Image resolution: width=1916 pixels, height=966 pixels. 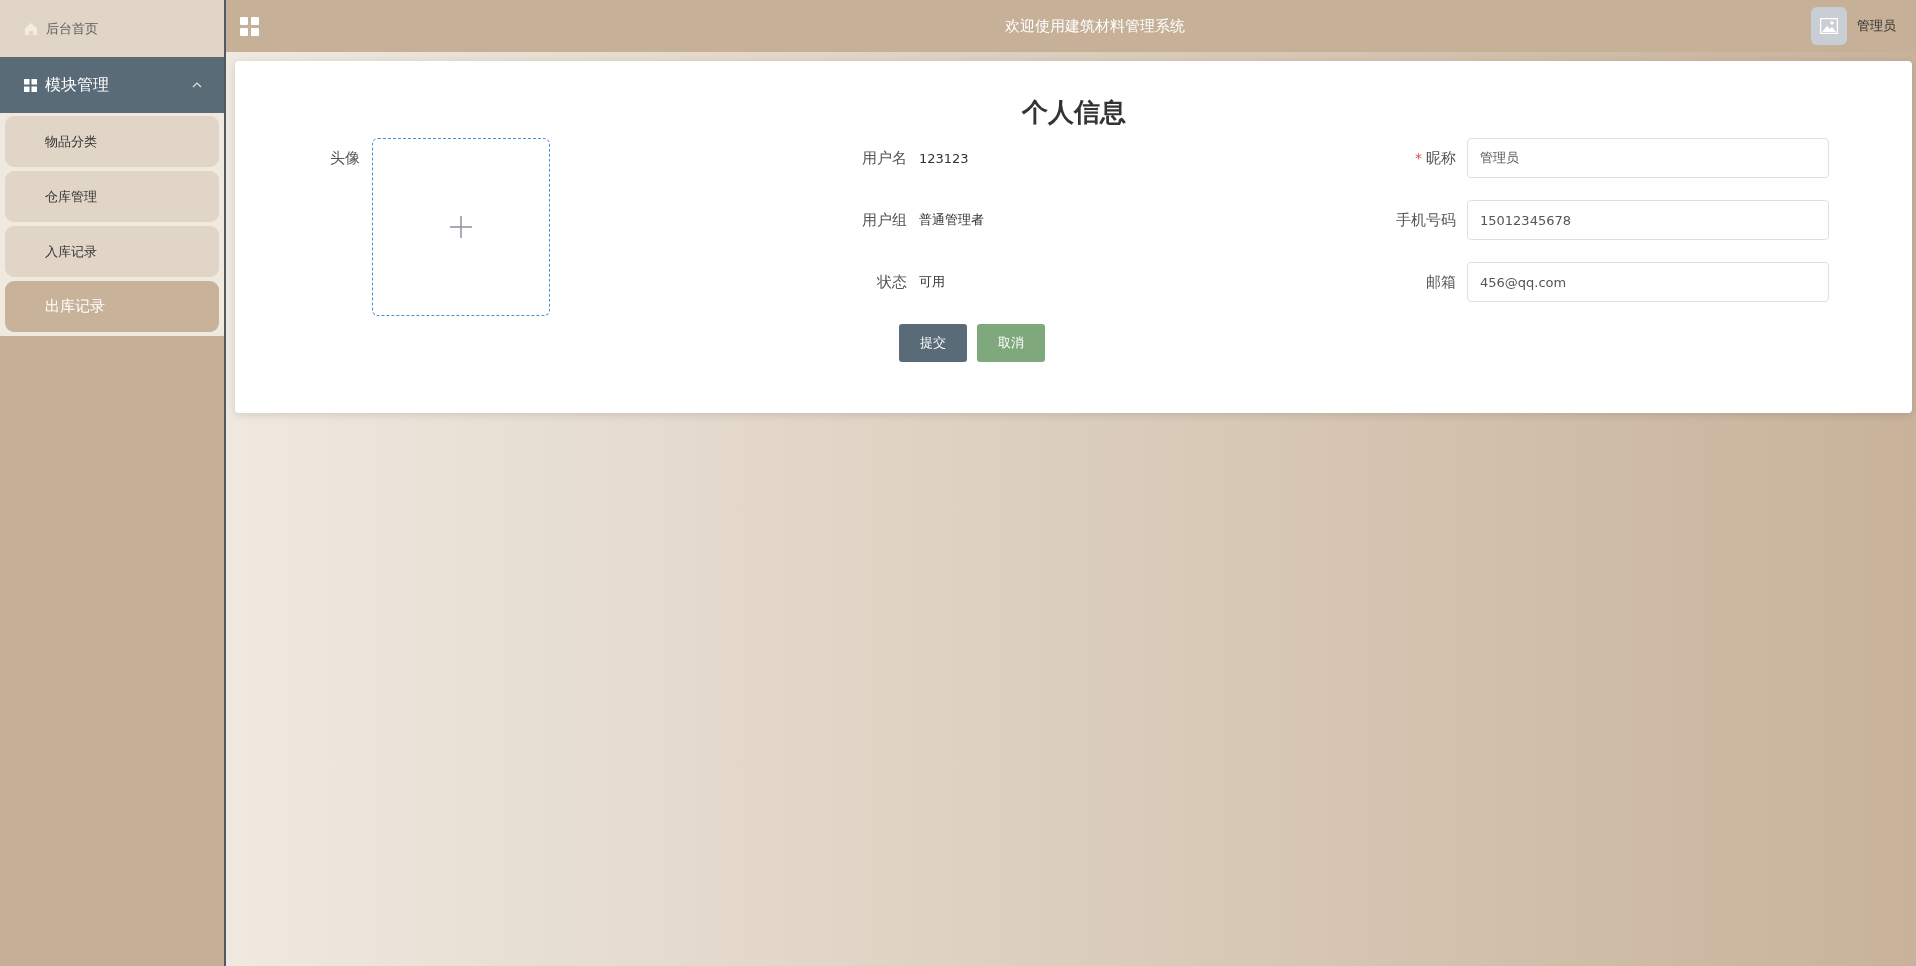 I want to click on menu-group-title: 模块管理, so click(x=77, y=85).